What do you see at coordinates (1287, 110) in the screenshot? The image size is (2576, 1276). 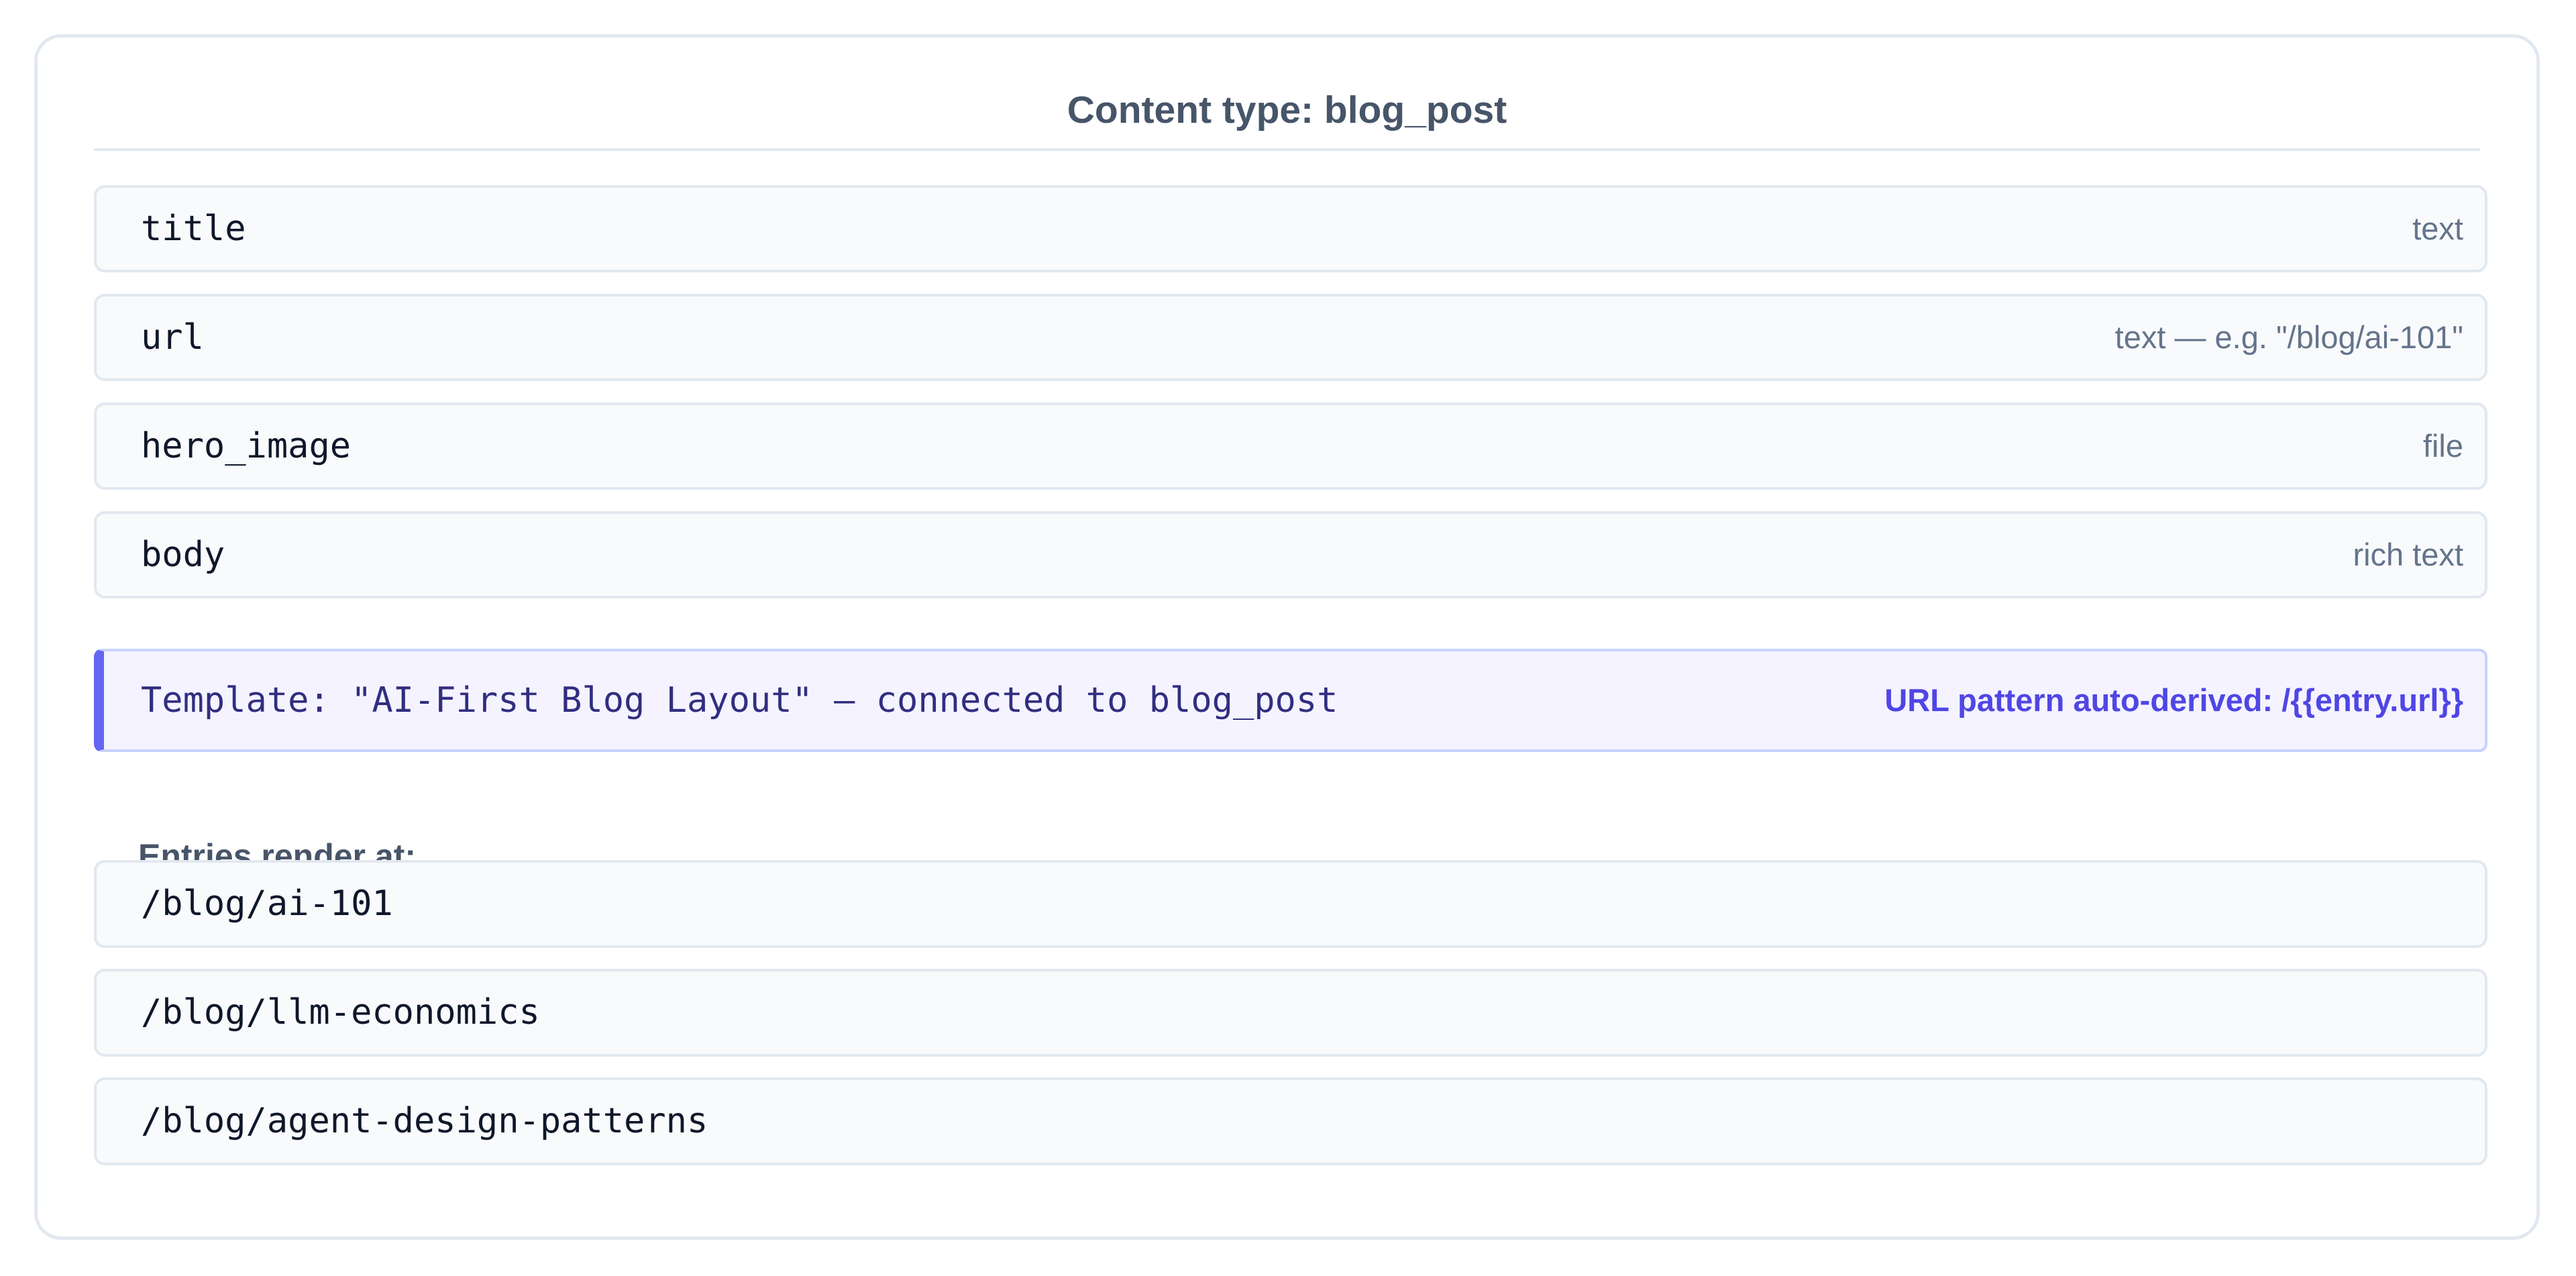 I see `card-title: Content type: blog_post` at bounding box center [1287, 110].